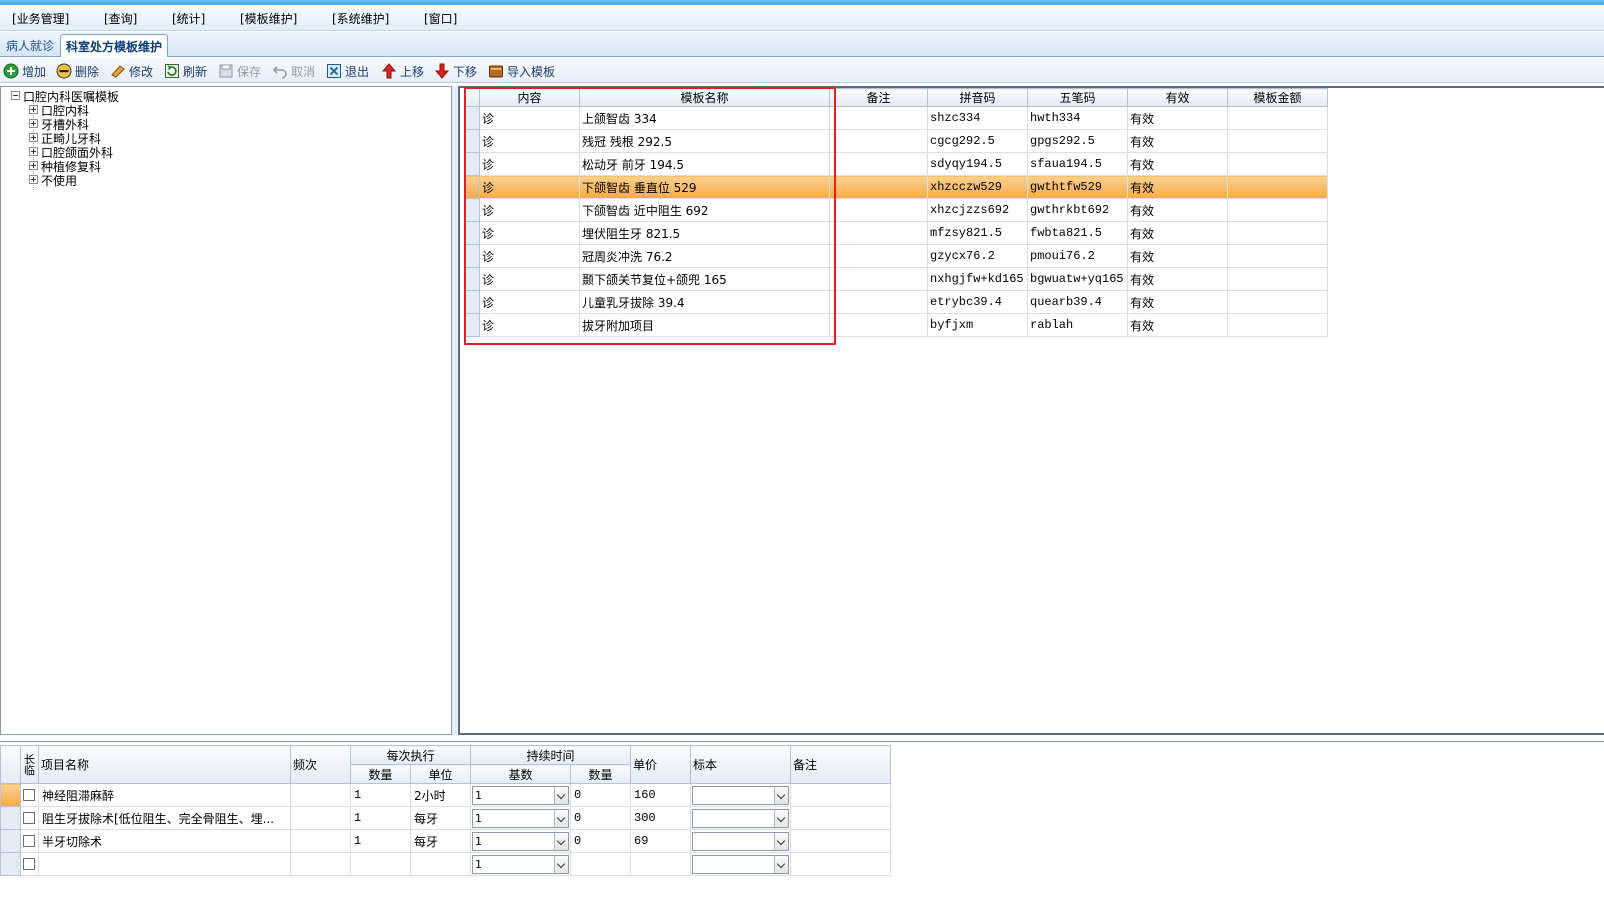  I want to click on cell-price: 300, so click(660, 818).